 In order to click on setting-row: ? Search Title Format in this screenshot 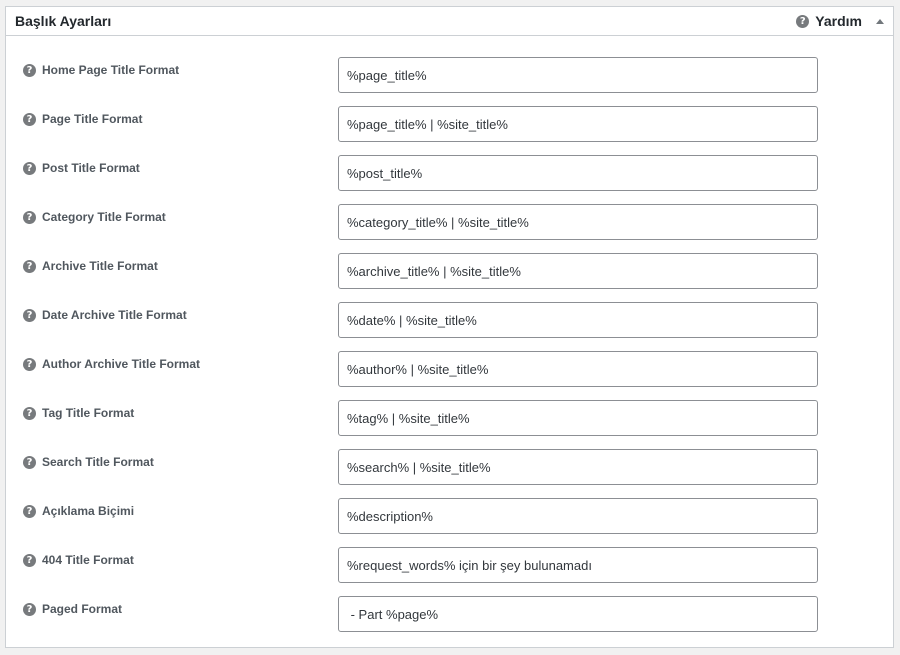, I will do `click(449, 473)`.